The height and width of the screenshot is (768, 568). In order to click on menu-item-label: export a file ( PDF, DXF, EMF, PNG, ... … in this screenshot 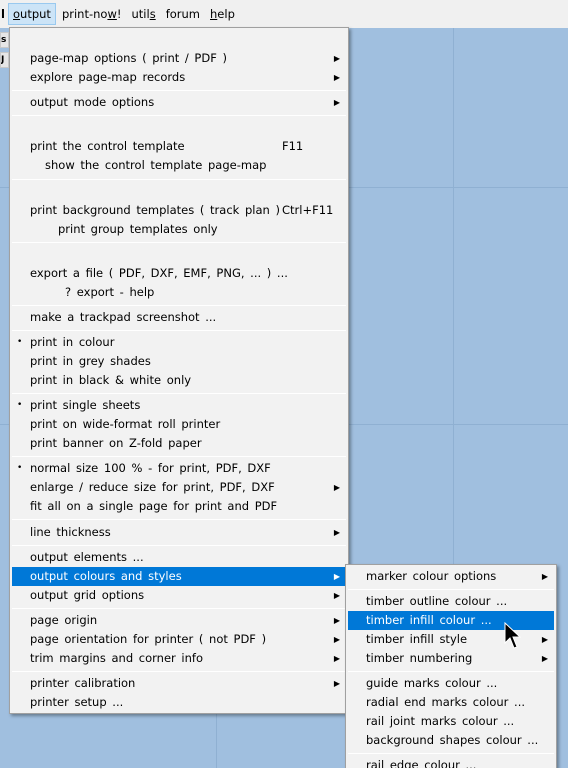, I will do `click(159, 273)`.